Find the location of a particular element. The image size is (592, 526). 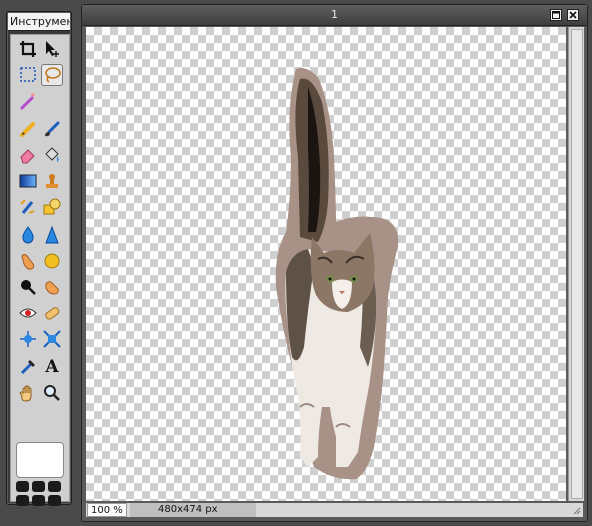

close-button is located at coordinates (573, 15).